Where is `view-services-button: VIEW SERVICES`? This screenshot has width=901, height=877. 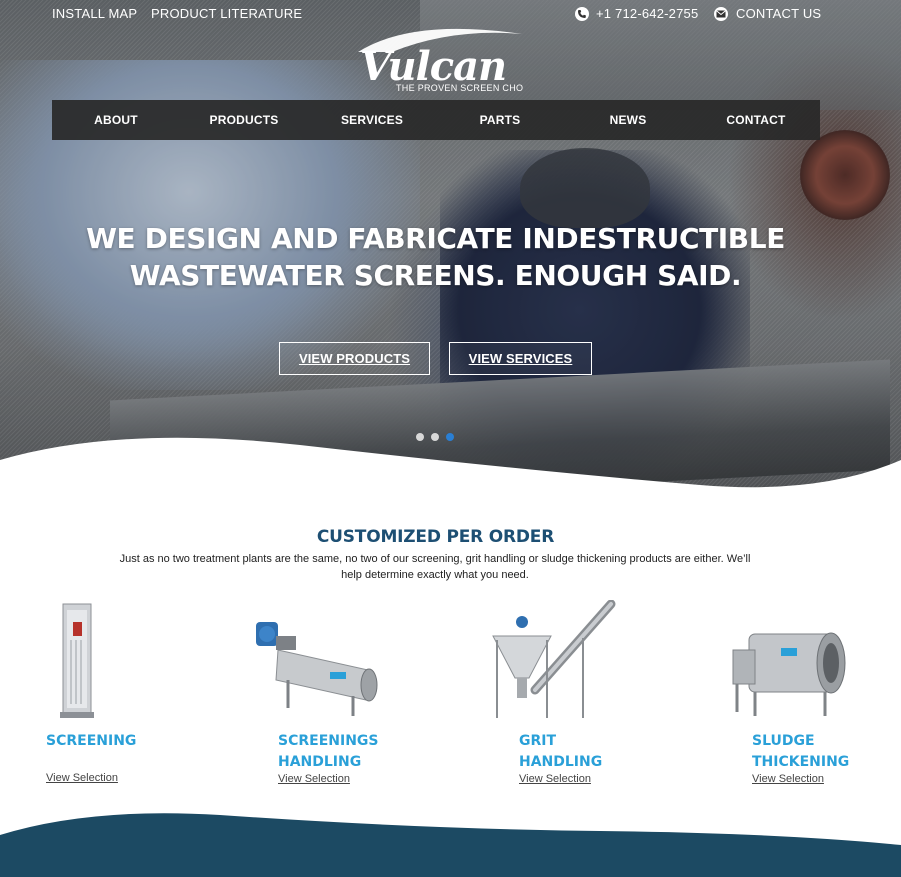
view-services-button: VIEW SERVICES is located at coordinates (520, 358).